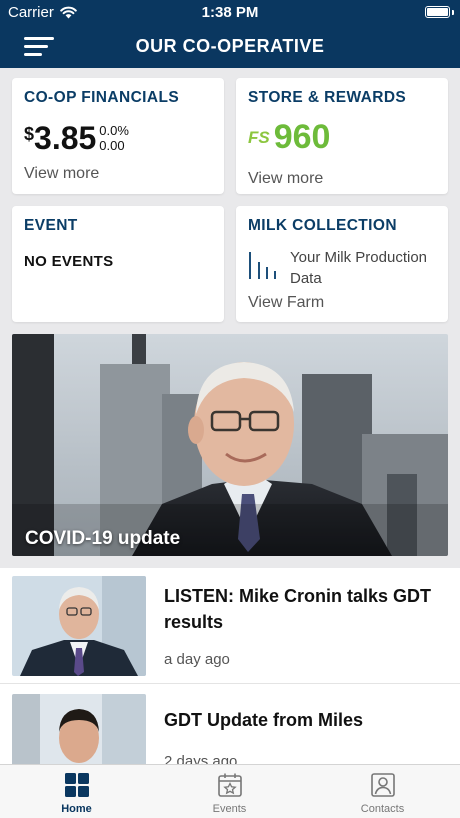 The width and height of the screenshot is (460, 818). Describe the element at coordinates (76, 785) in the screenshot. I see `grid-icon` at that location.